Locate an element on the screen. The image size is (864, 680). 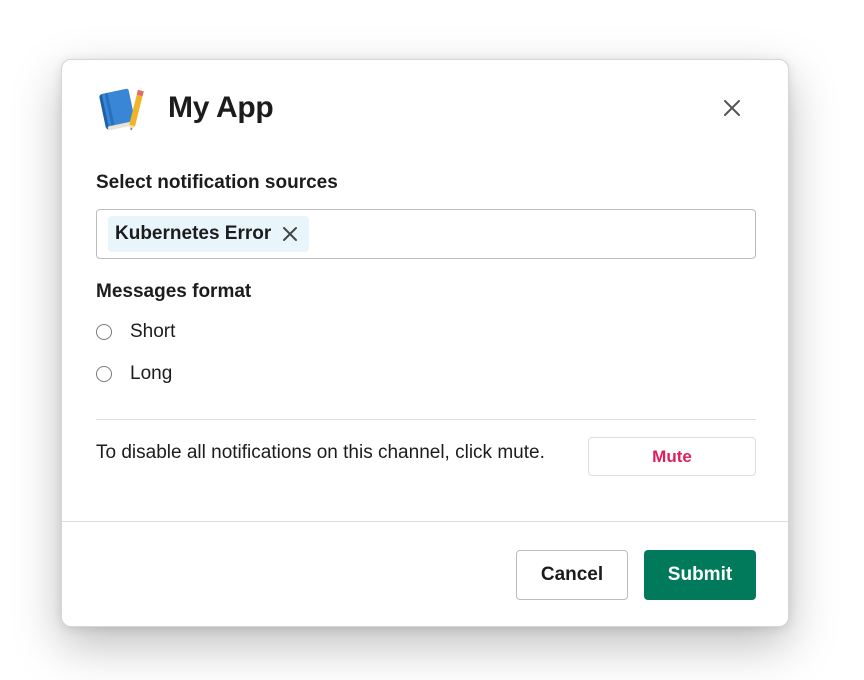
cancel-button: Cancel is located at coordinates (572, 575).